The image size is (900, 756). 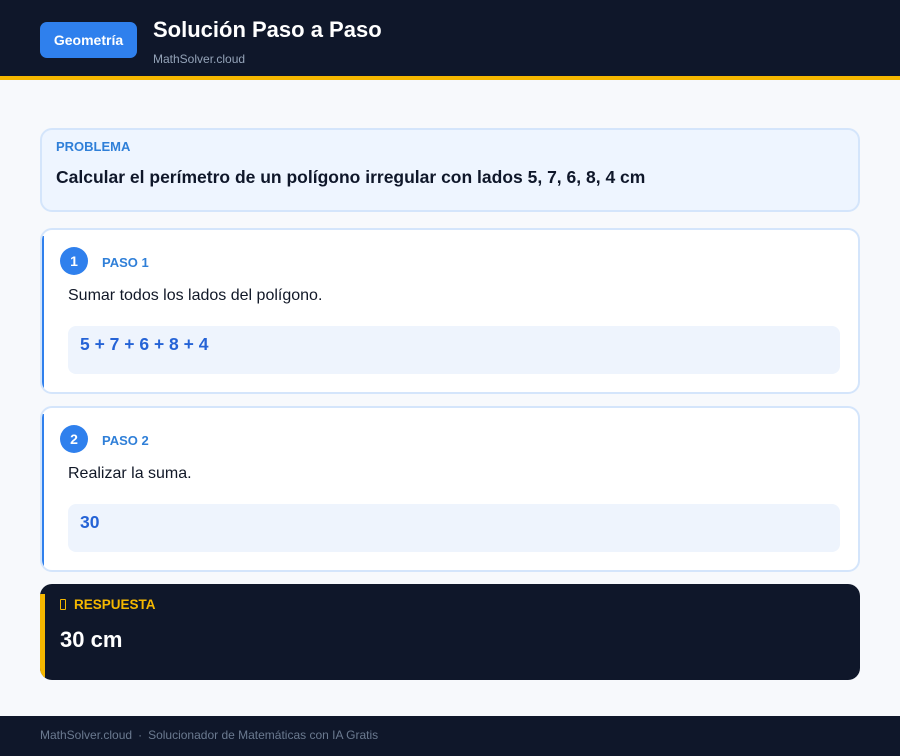 What do you see at coordinates (63, 604) in the screenshot?
I see `lightbulb-icon` at bounding box center [63, 604].